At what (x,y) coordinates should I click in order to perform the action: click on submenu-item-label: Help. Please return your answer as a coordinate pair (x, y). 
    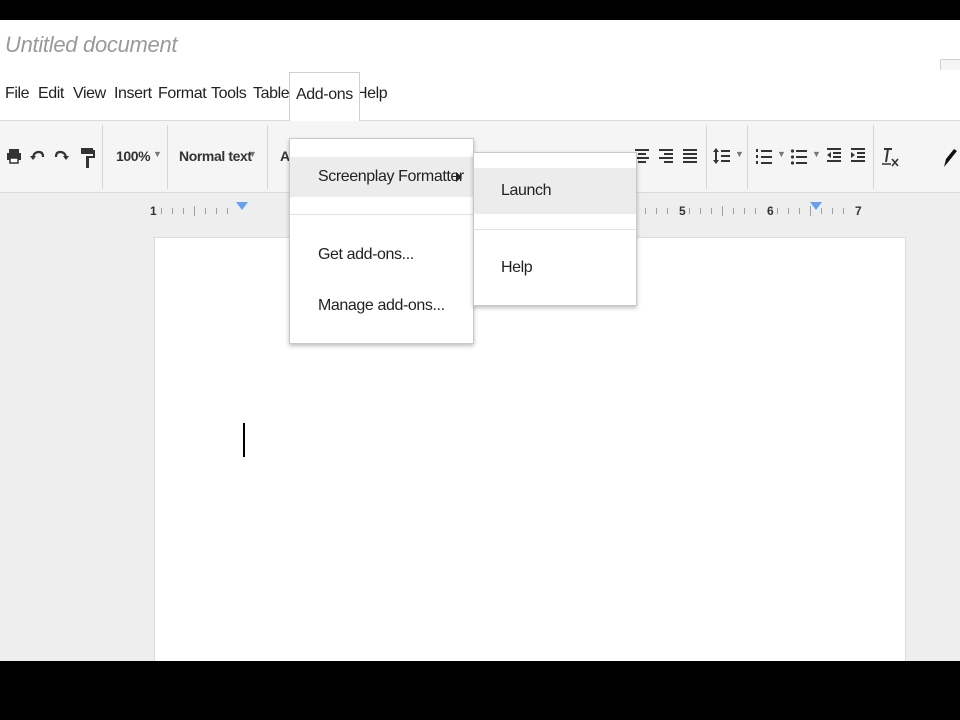
    Looking at the image, I should click on (517, 267).